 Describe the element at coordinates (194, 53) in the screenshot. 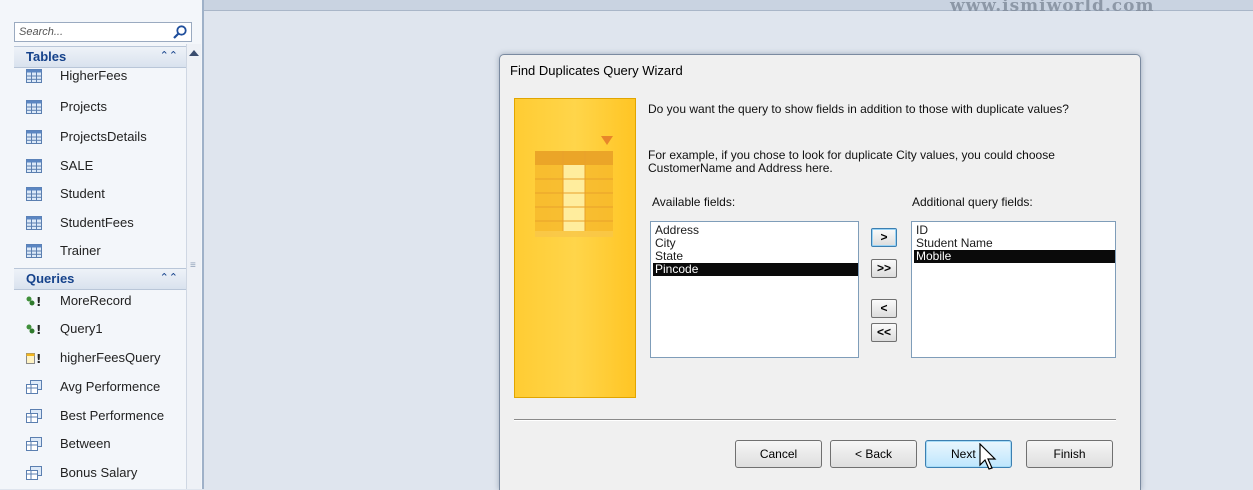

I see `scroll-up-arrow-icon` at that location.